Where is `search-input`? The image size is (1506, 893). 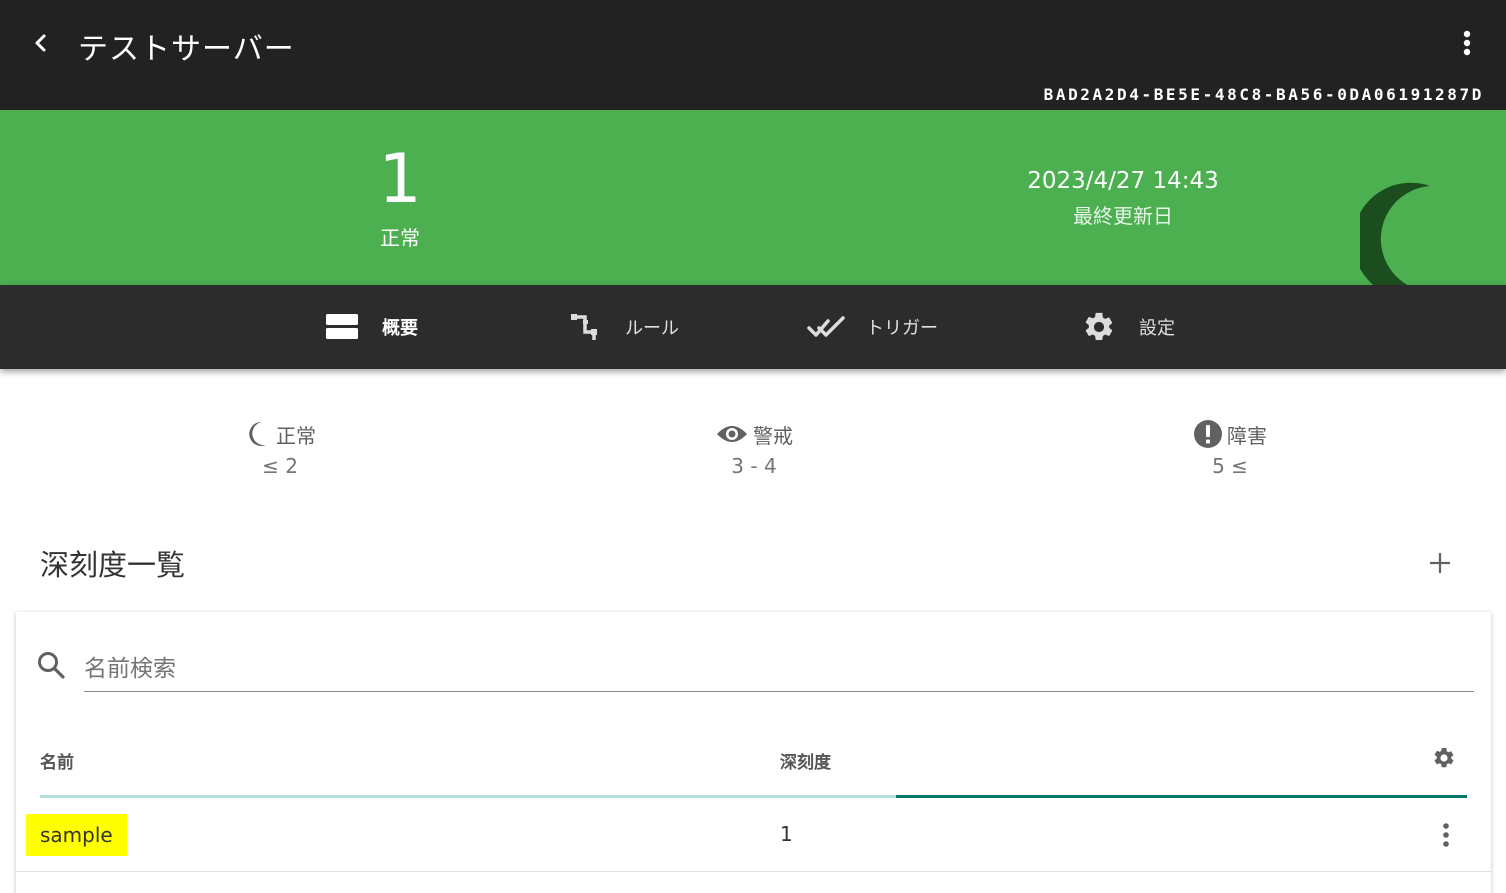
search-input is located at coordinates (779, 669).